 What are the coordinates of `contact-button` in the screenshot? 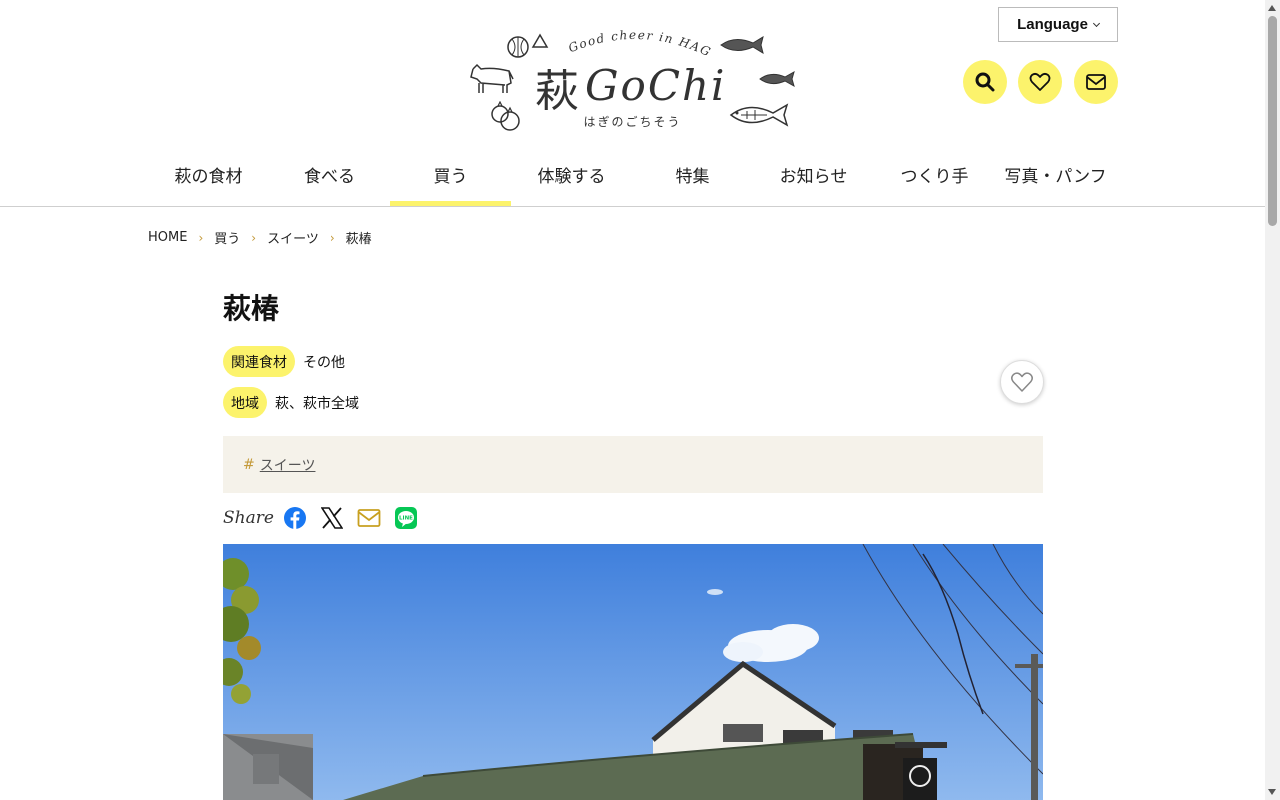 It's located at (1096, 82).